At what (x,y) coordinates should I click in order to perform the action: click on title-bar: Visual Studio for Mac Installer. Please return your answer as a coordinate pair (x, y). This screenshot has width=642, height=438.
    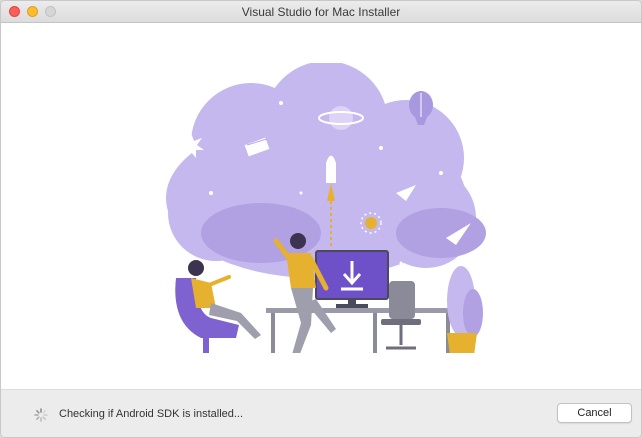
    Looking at the image, I should click on (321, 12).